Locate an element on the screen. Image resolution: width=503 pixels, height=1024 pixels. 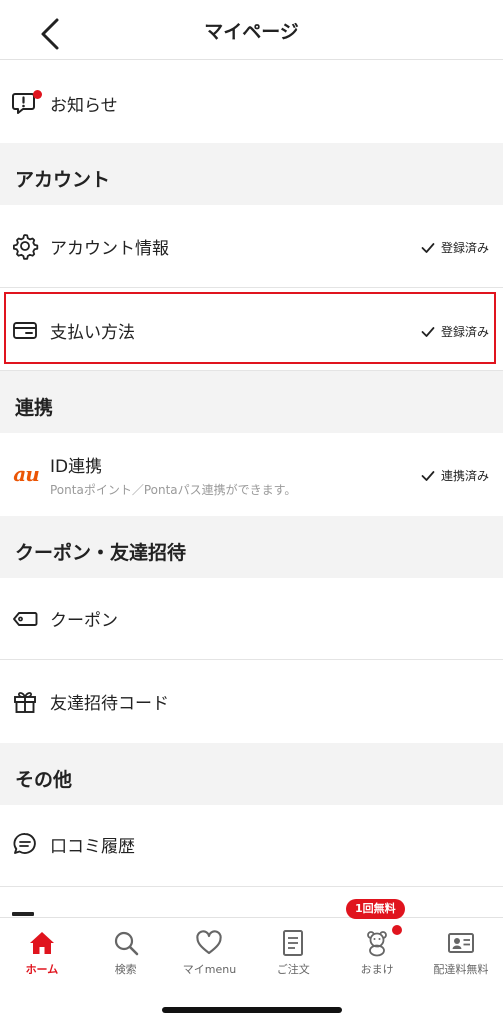
header: マイページ is located at coordinates (251, 30).